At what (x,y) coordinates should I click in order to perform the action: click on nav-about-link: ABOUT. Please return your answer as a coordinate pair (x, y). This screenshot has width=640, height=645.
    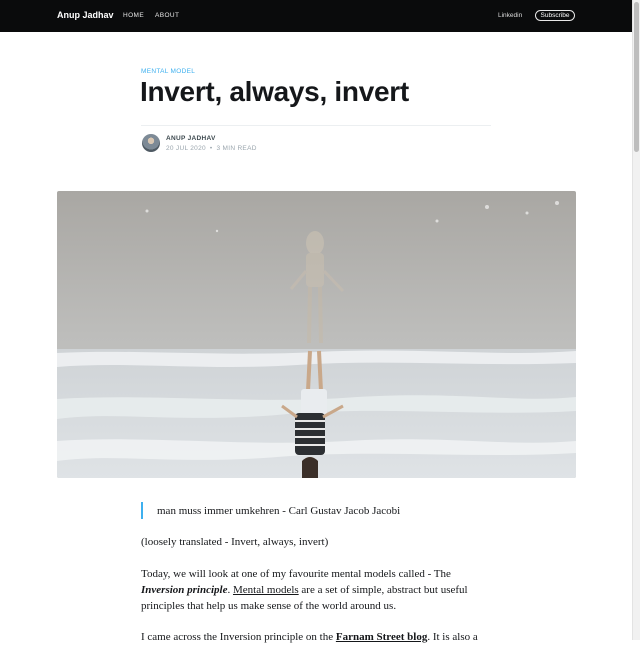
    Looking at the image, I should click on (167, 15).